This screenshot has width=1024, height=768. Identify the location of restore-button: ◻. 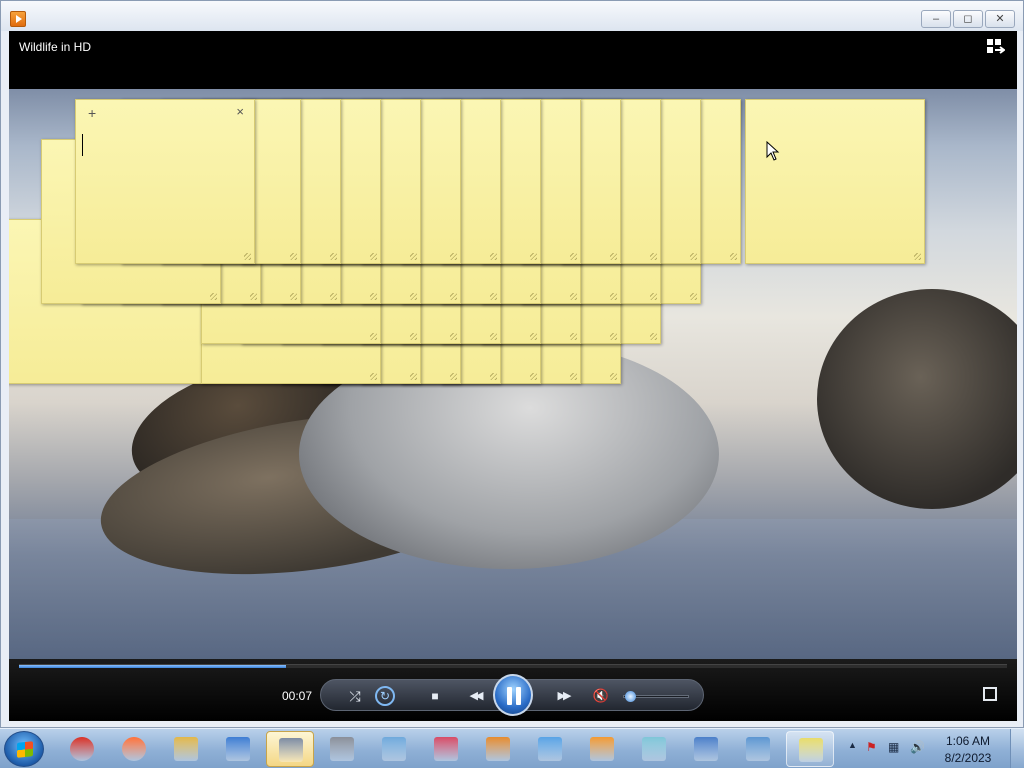
(968, 19).